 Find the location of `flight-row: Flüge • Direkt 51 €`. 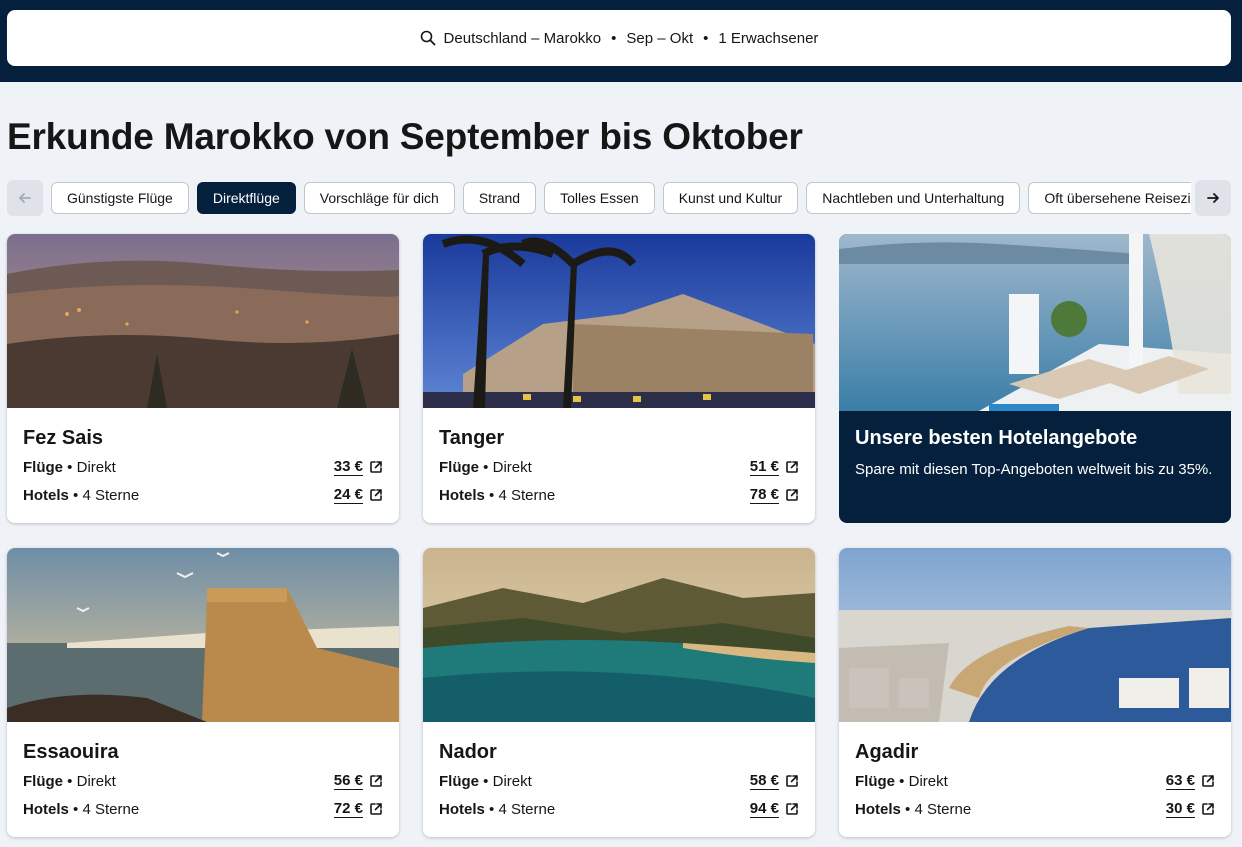

flight-row: Flüge • Direkt 51 € is located at coordinates (619, 467).